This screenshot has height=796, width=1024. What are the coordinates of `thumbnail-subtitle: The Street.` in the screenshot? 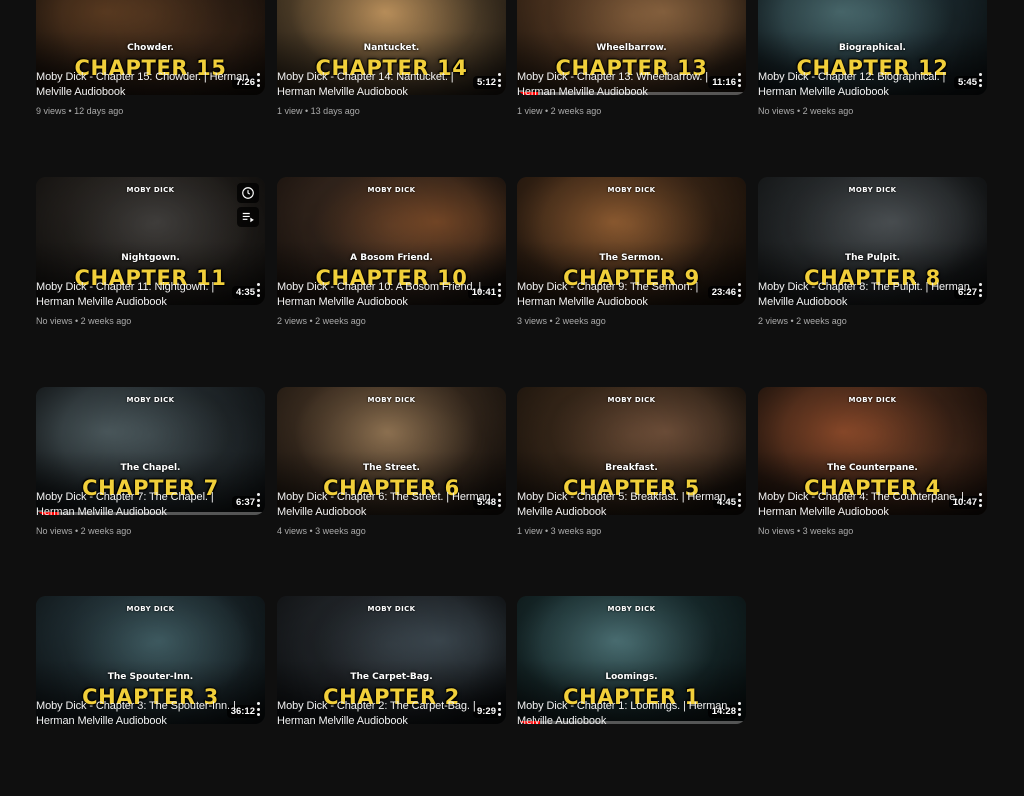 It's located at (391, 468).